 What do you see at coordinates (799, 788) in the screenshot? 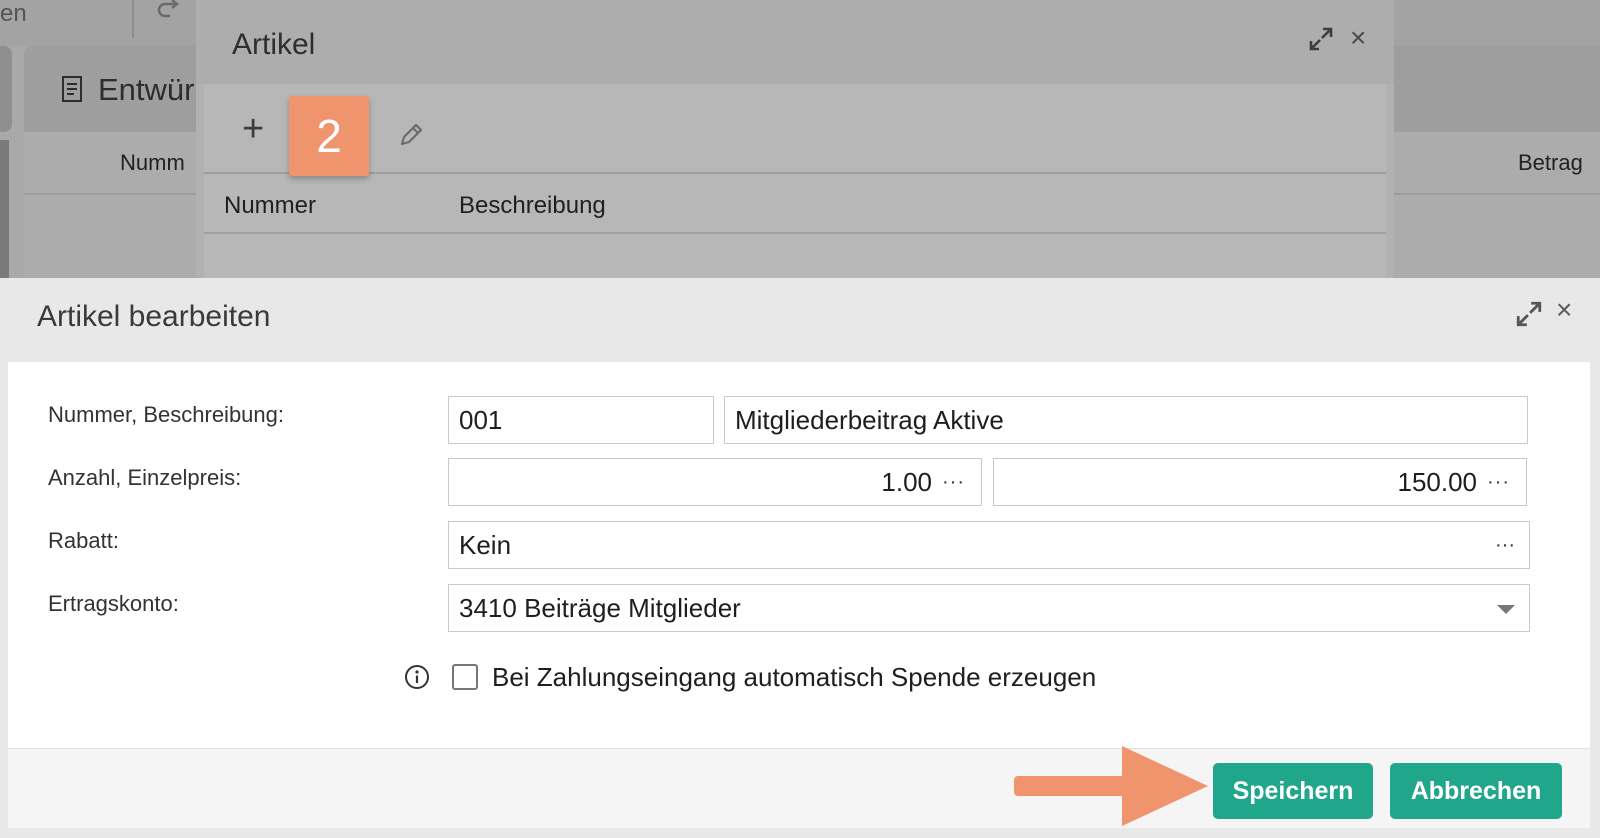
I see `dialog-footer: Speichern Abbrechen` at bounding box center [799, 788].